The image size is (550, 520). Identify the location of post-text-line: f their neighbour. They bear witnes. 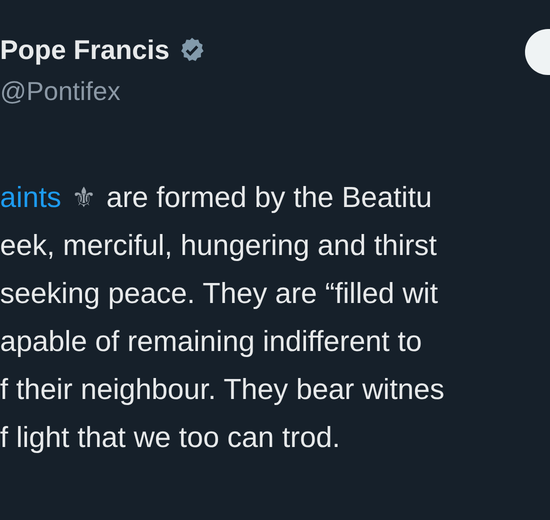
(222, 390).